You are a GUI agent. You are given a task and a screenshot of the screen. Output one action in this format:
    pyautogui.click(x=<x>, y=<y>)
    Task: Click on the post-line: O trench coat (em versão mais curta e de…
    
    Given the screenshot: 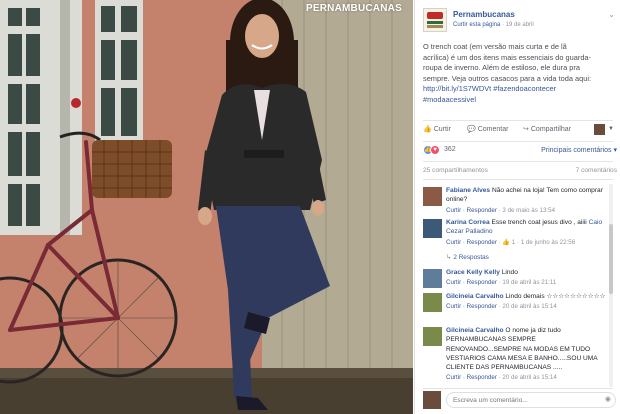 What is the action you would take?
    pyautogui.click(x=495, y=46)
    